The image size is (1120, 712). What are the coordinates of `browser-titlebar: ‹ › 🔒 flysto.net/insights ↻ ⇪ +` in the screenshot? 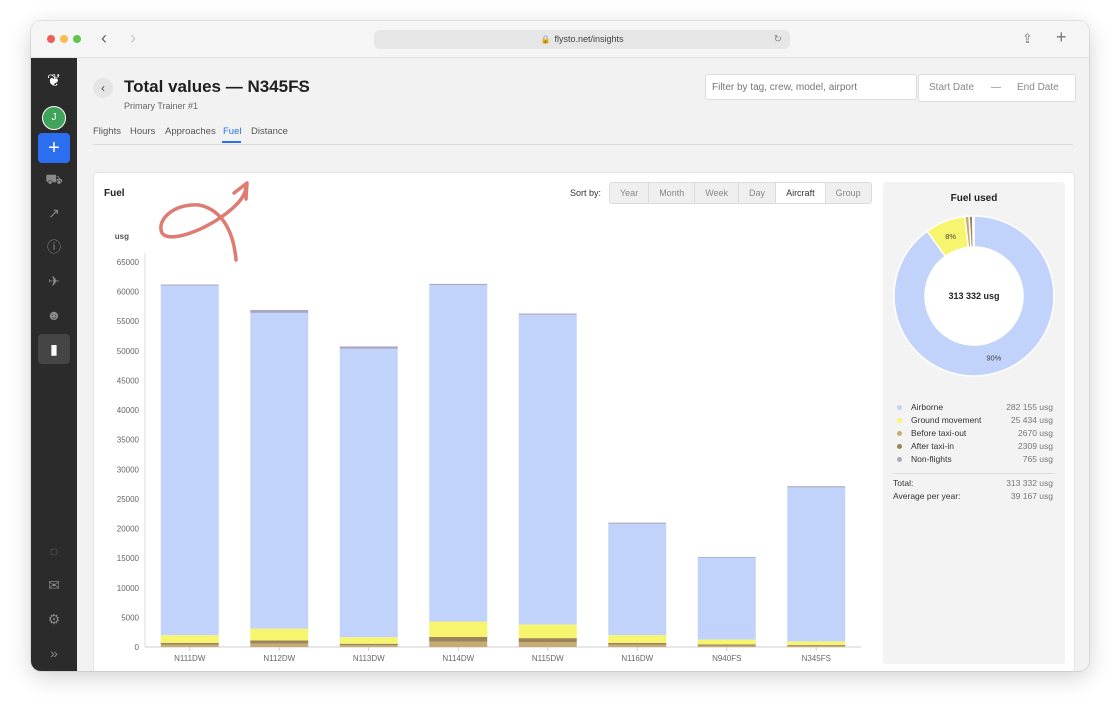 It's located at (560, 39).